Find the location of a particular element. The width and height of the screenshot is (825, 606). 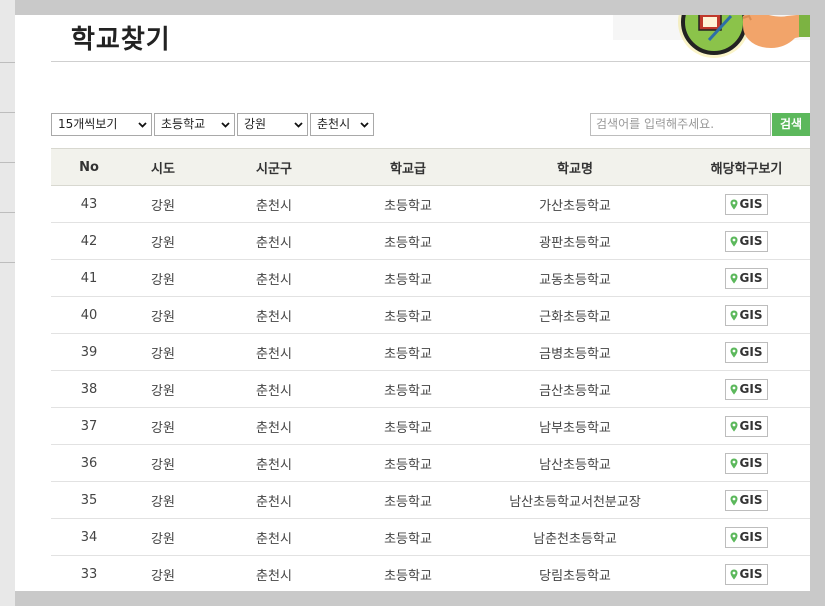

sigungu-select: 춘천시 is located at coordinates (342, 124).